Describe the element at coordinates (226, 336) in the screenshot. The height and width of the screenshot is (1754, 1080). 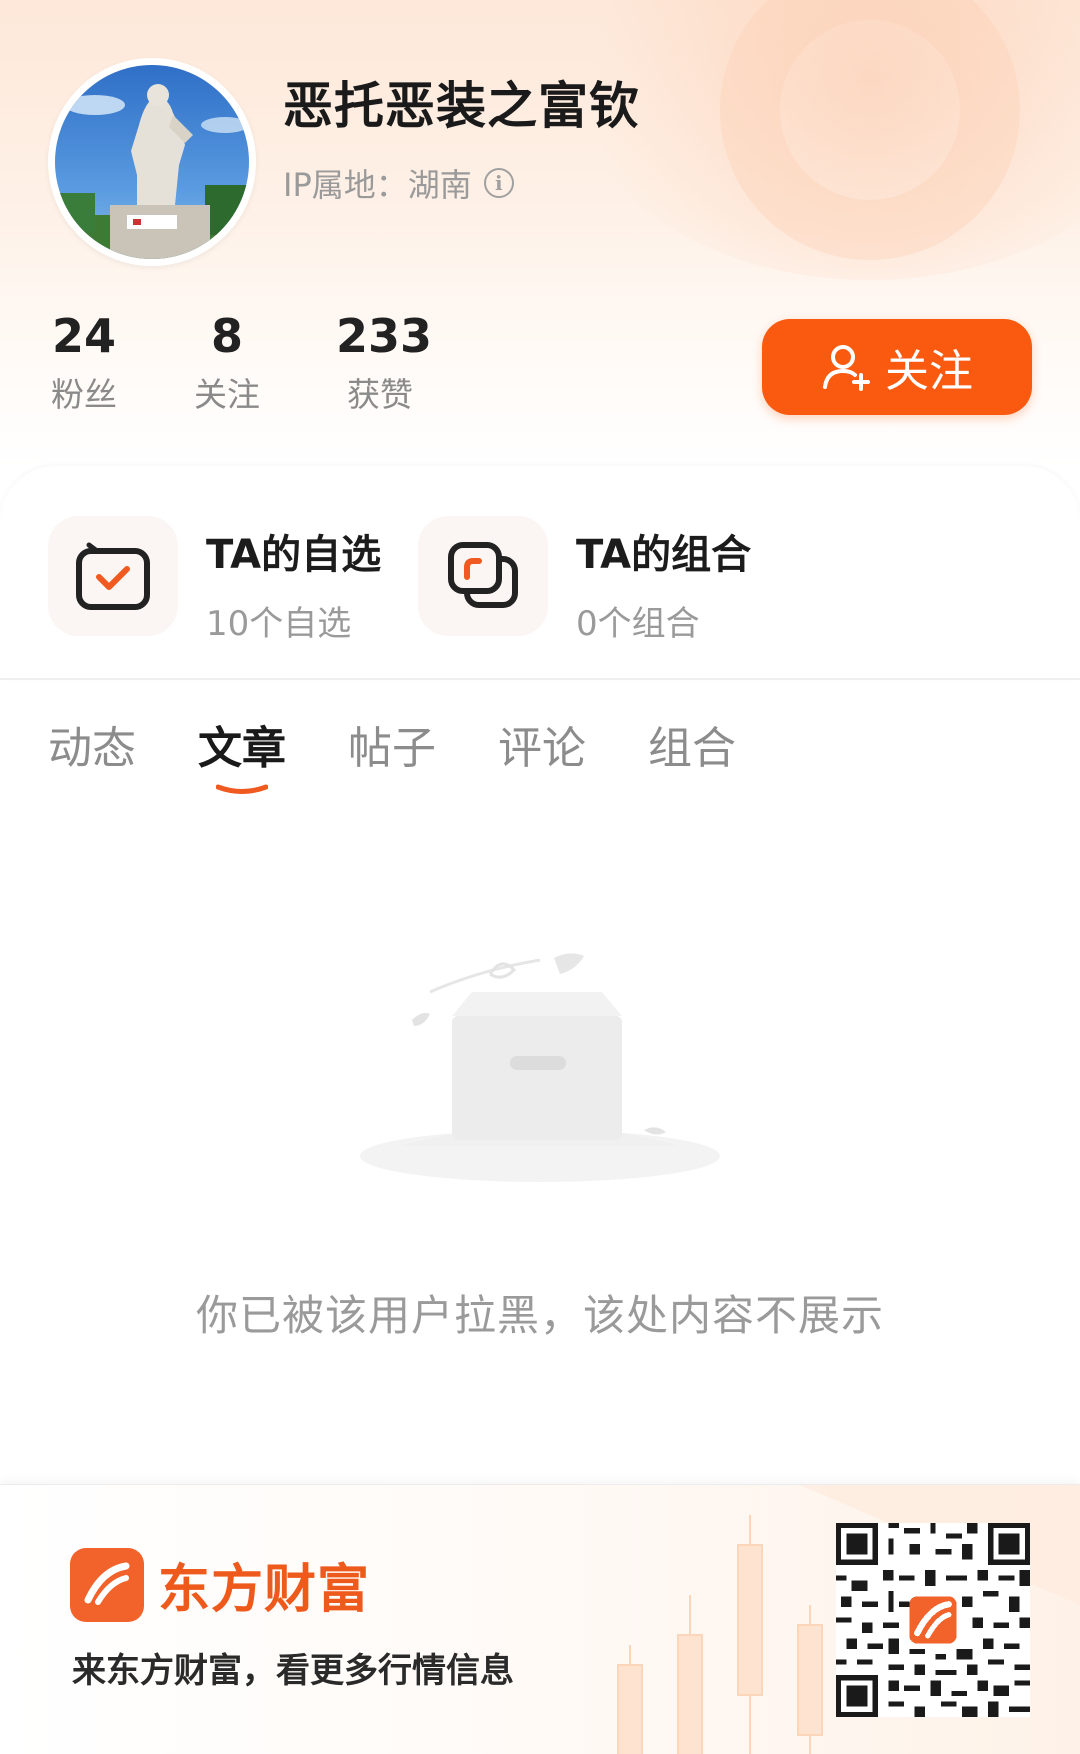
I see `following-count: 8` at that location.